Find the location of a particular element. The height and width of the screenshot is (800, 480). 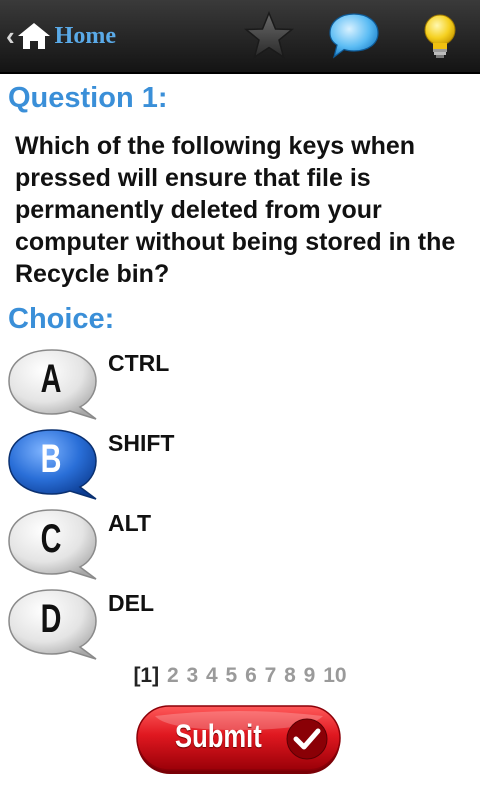

submit-button: Submit is located at coordinates (238, 740).